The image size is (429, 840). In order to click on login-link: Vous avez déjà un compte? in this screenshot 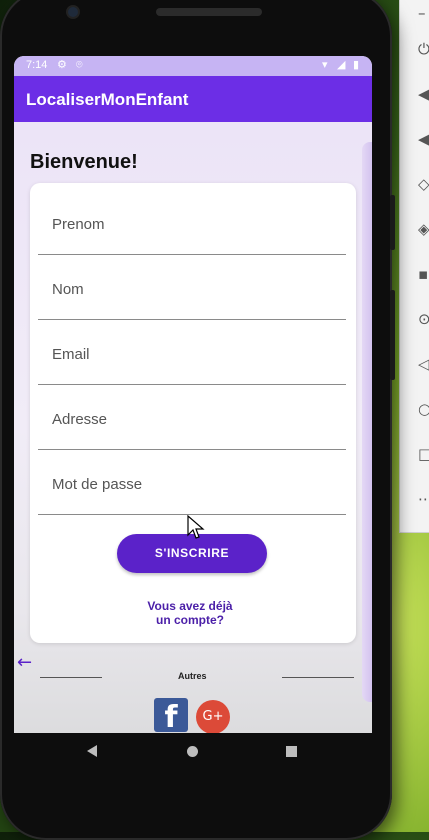, I will do `click(190, 613)`.